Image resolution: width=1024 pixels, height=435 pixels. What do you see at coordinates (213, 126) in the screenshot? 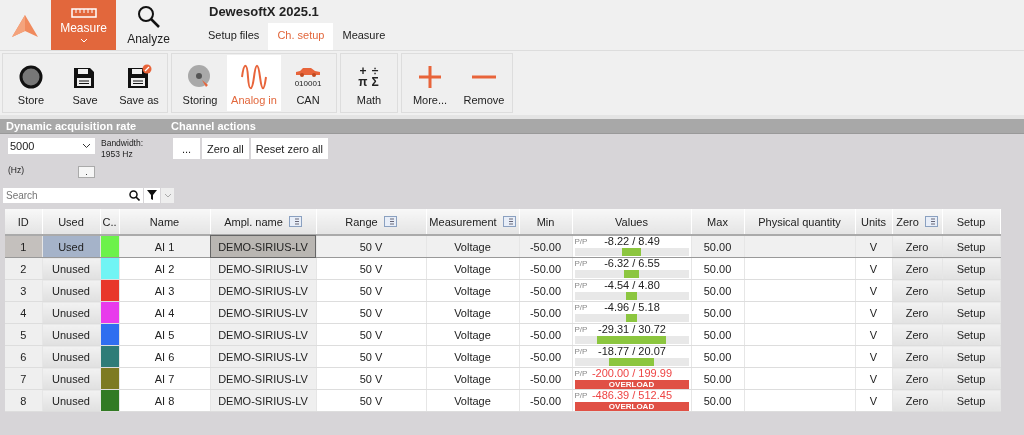
I see `section-title: Channel actions` at bounding box center [213, 126].